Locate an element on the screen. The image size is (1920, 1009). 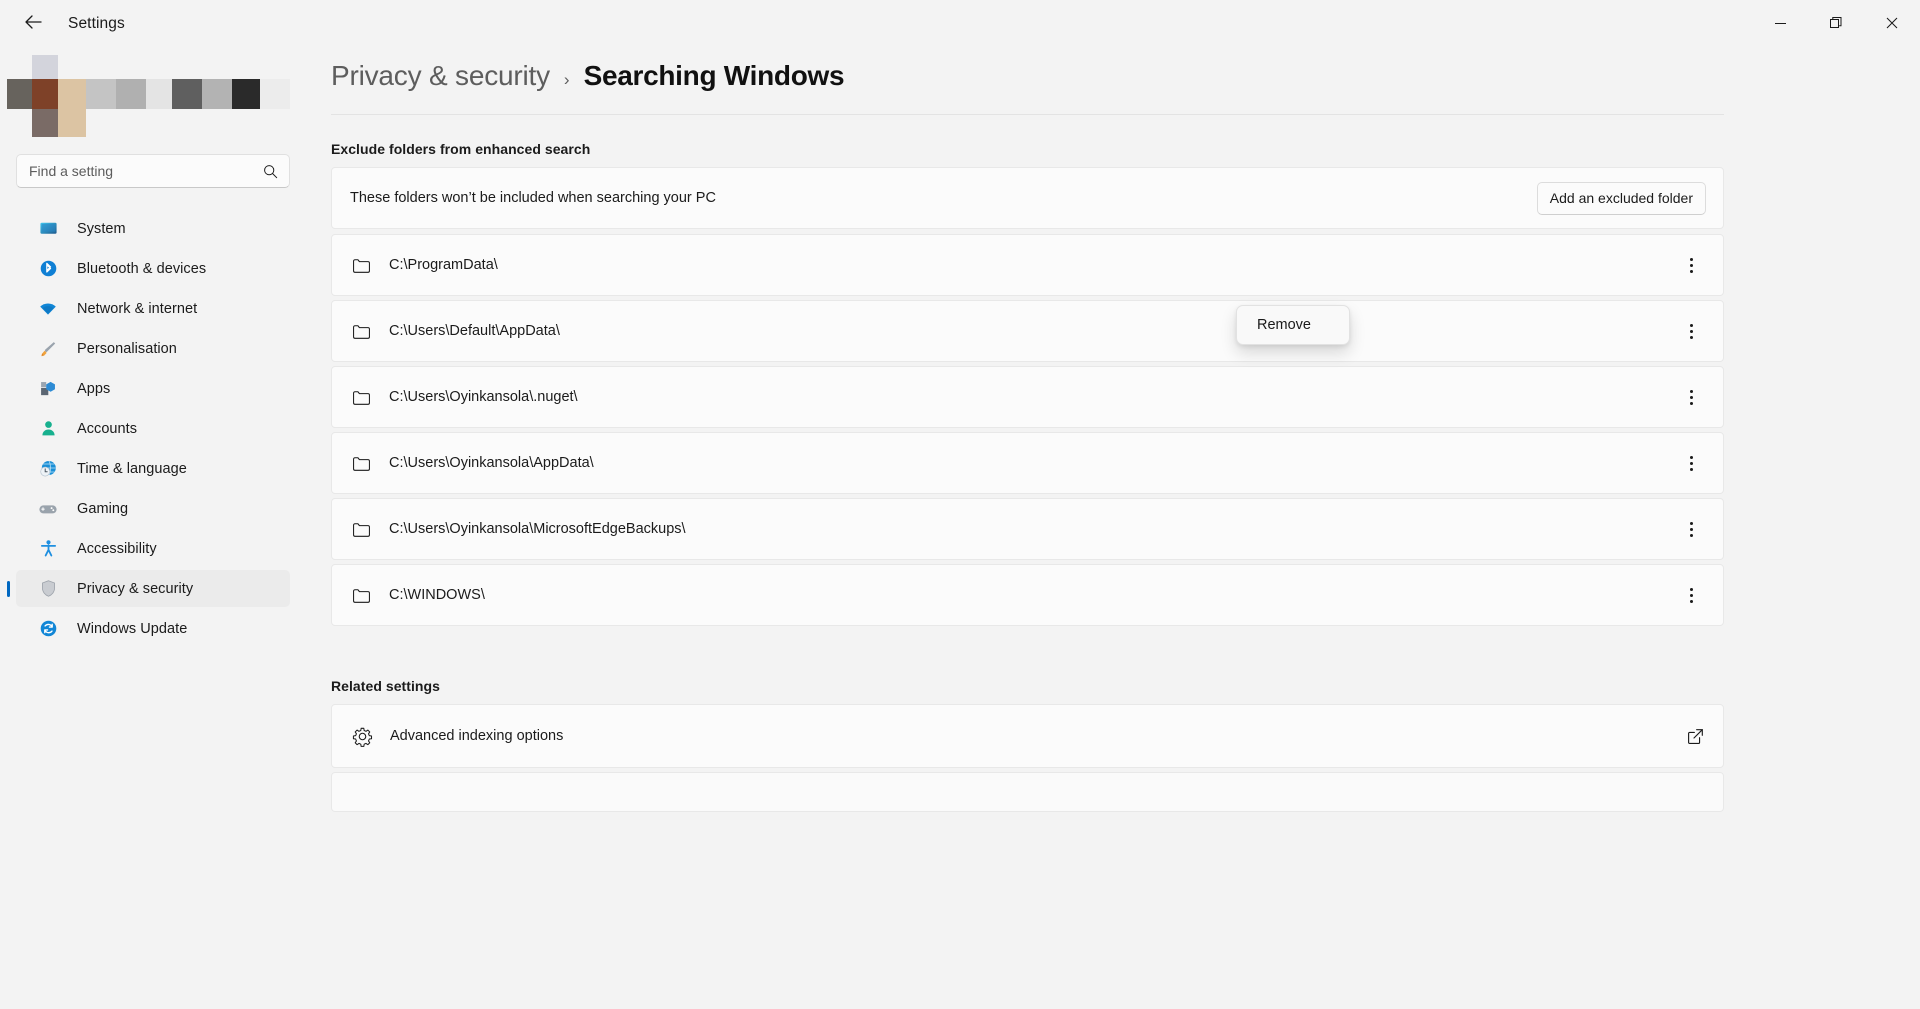
back-button is located at coordinates (33, 24).